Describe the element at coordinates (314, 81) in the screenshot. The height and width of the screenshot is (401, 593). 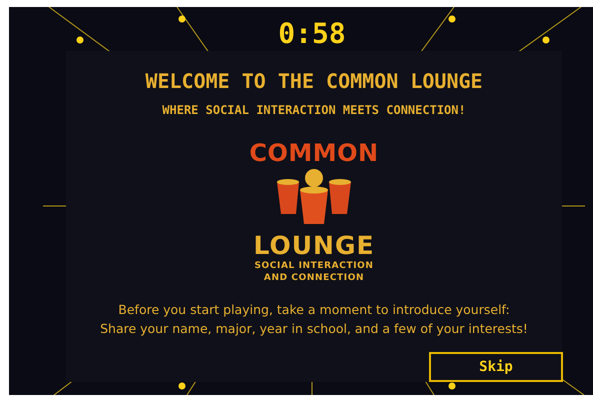
I see `dialog-title: WELCOME TO THE COMMON LOUNGE` at that location.